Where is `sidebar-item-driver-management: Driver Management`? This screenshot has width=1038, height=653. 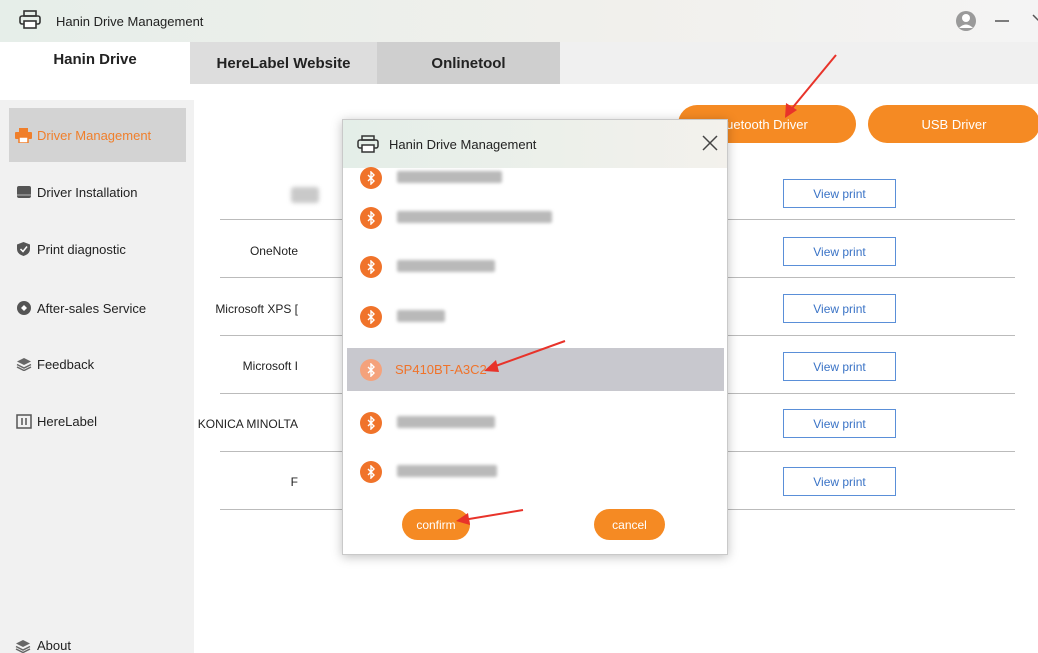
sidebar-item-driver-management: Driver Management is located at coordinates (97, 135).